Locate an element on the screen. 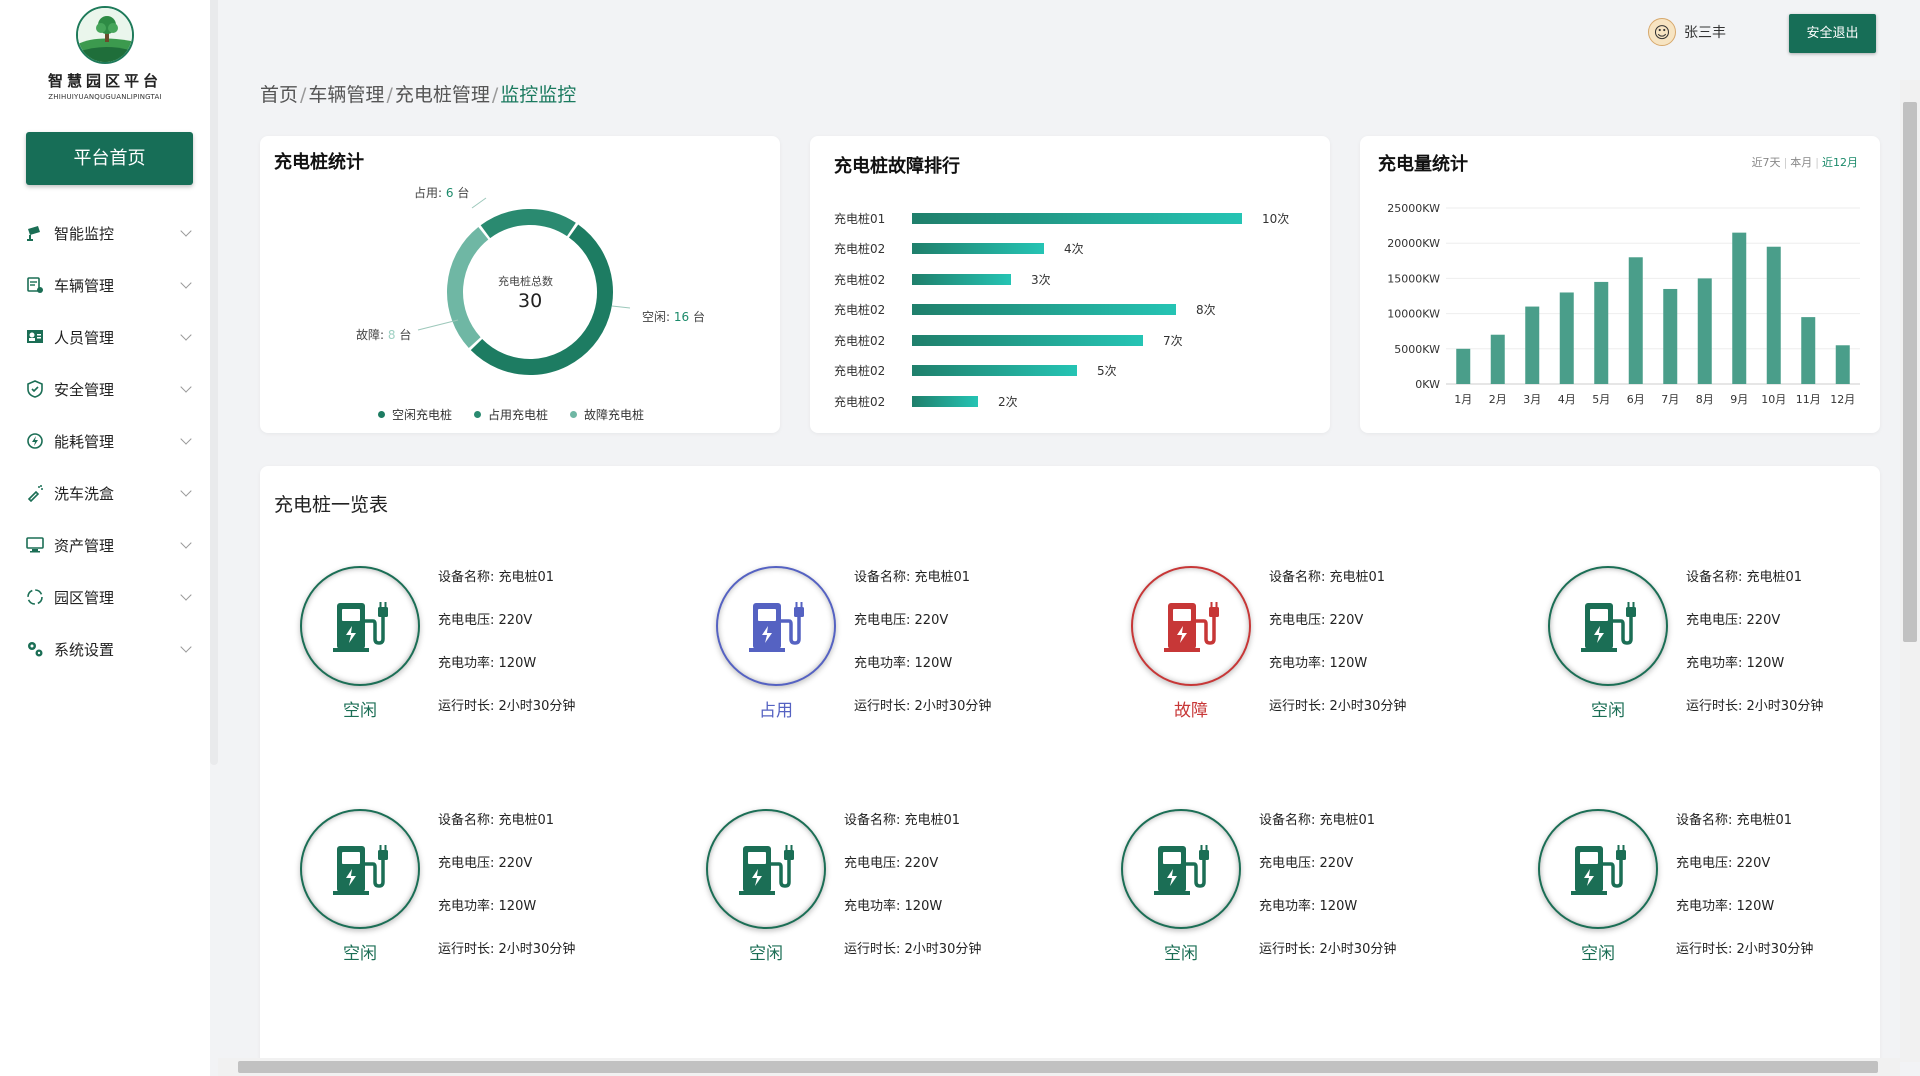  sidebar-item-park: 园区管理 is located at coordinates (105, 597).